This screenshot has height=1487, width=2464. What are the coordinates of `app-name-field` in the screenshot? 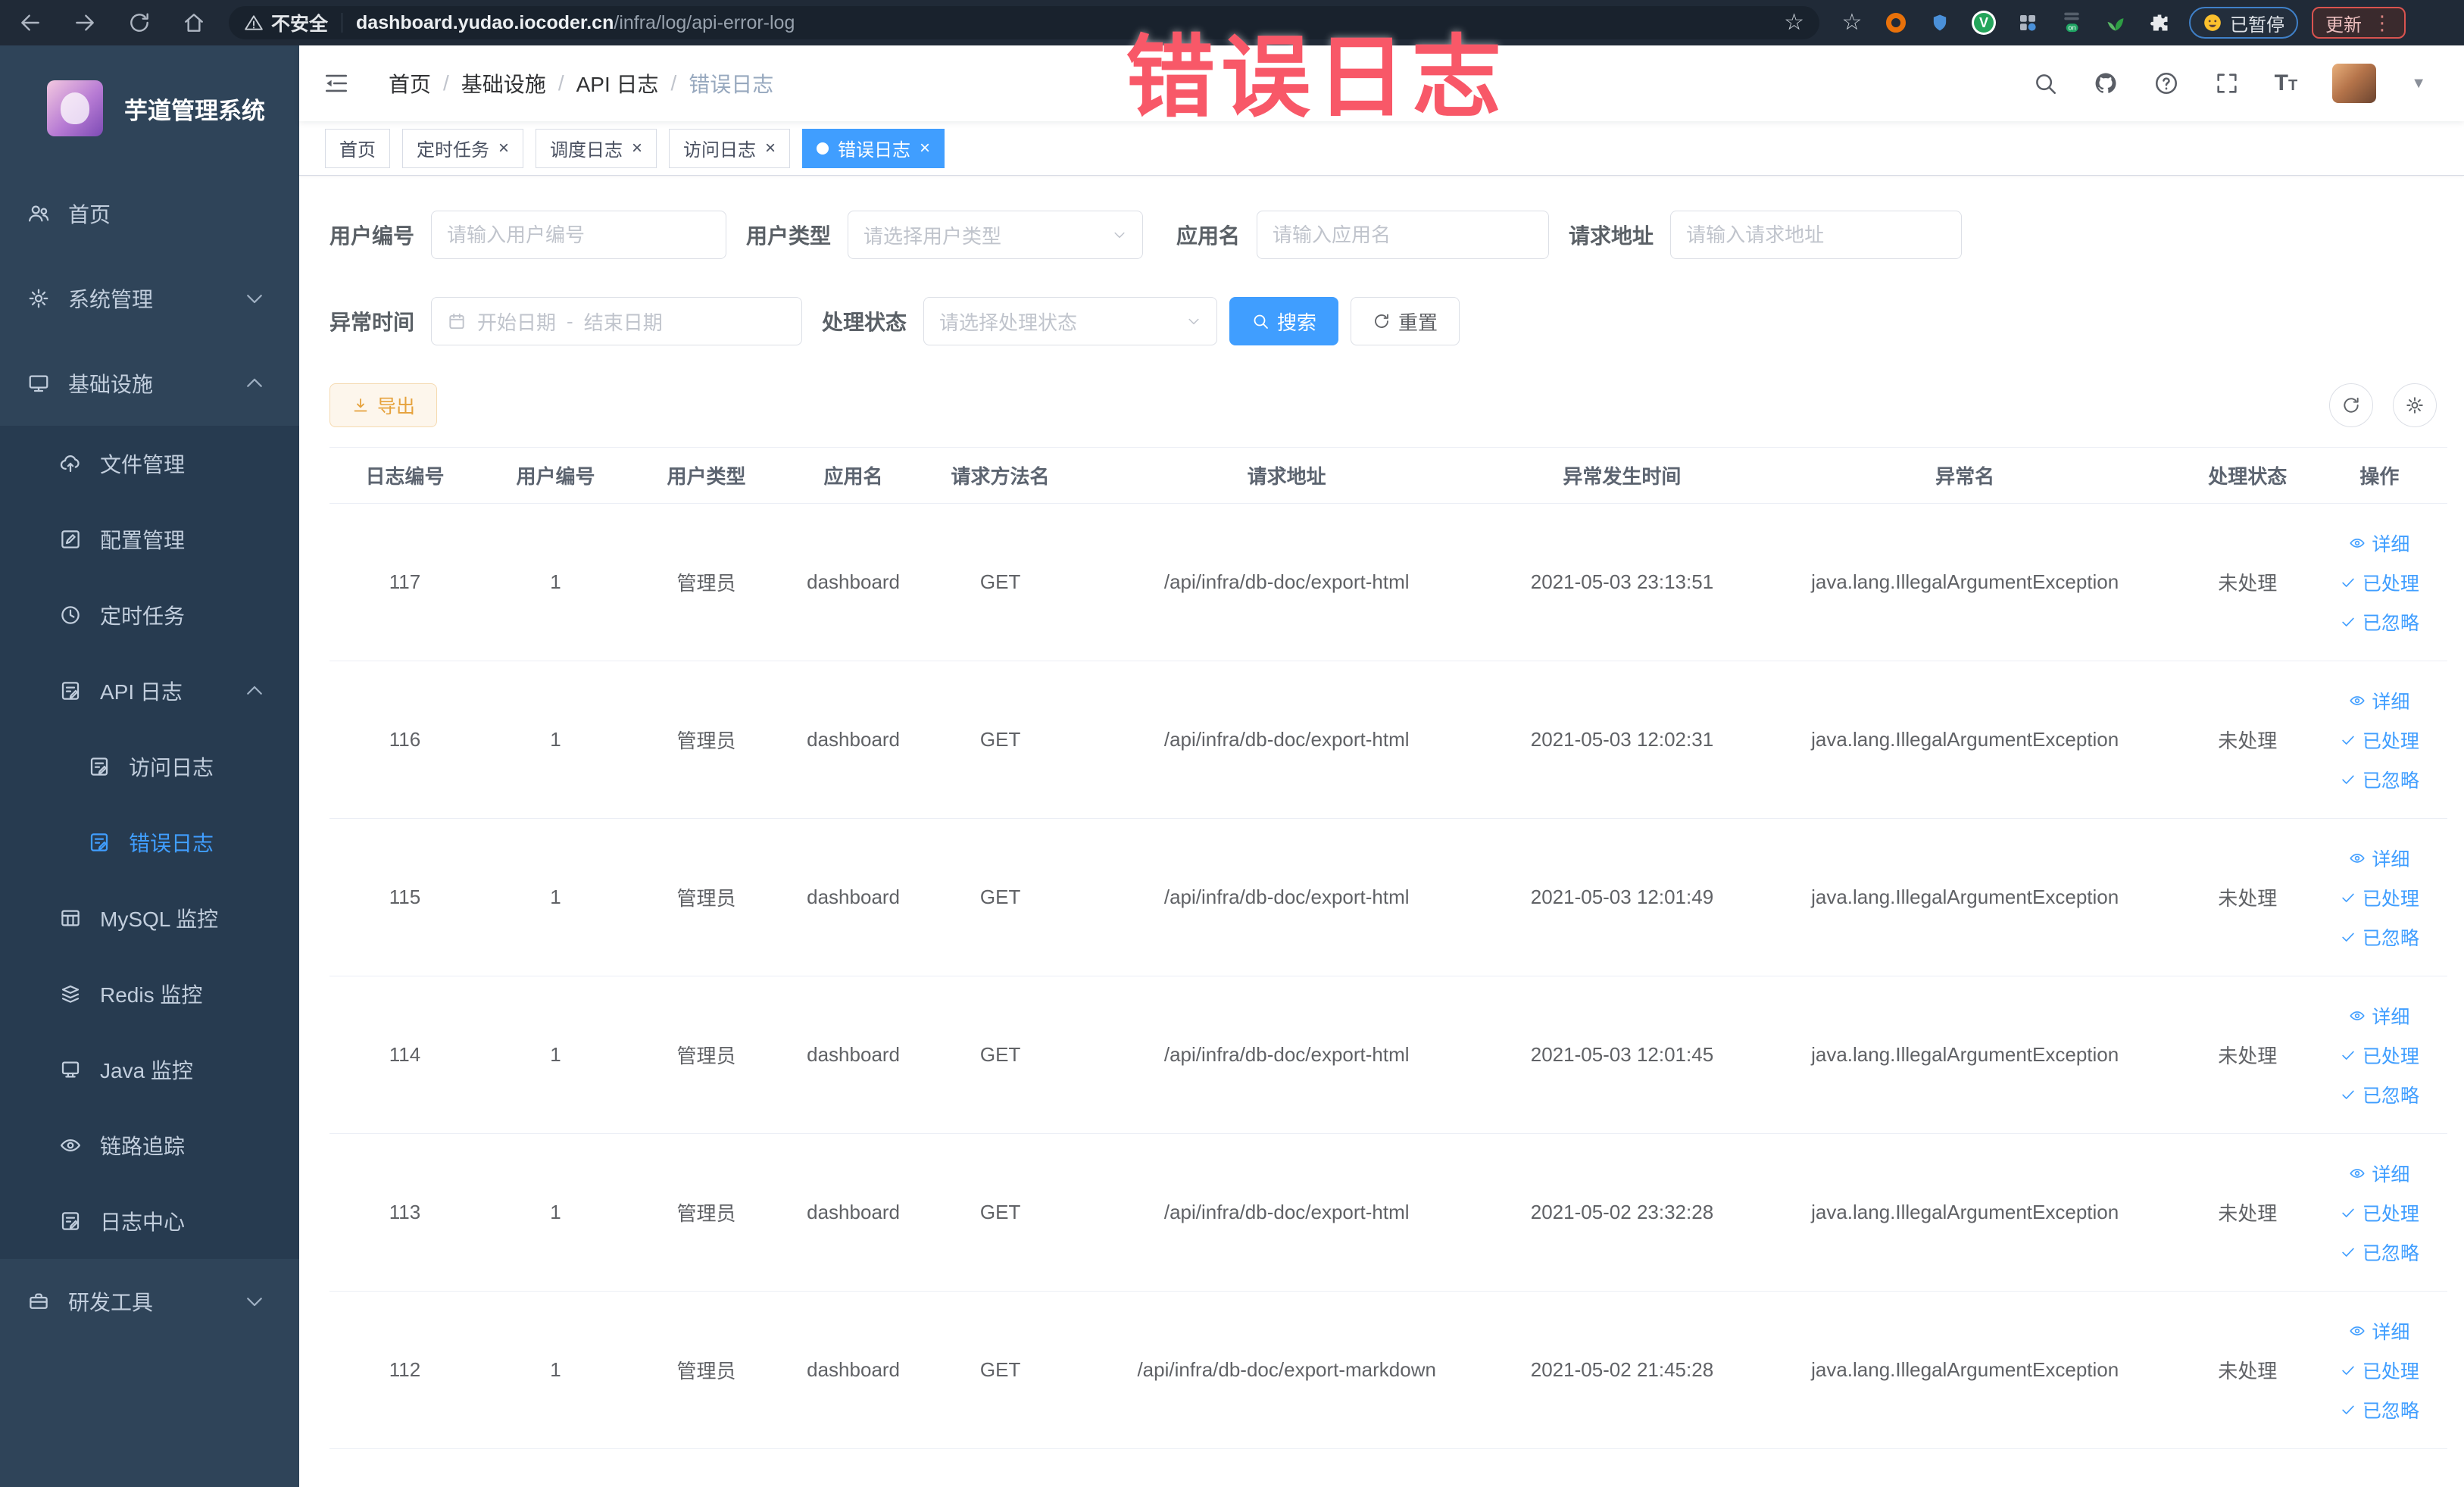 It's located at (1403, 235).